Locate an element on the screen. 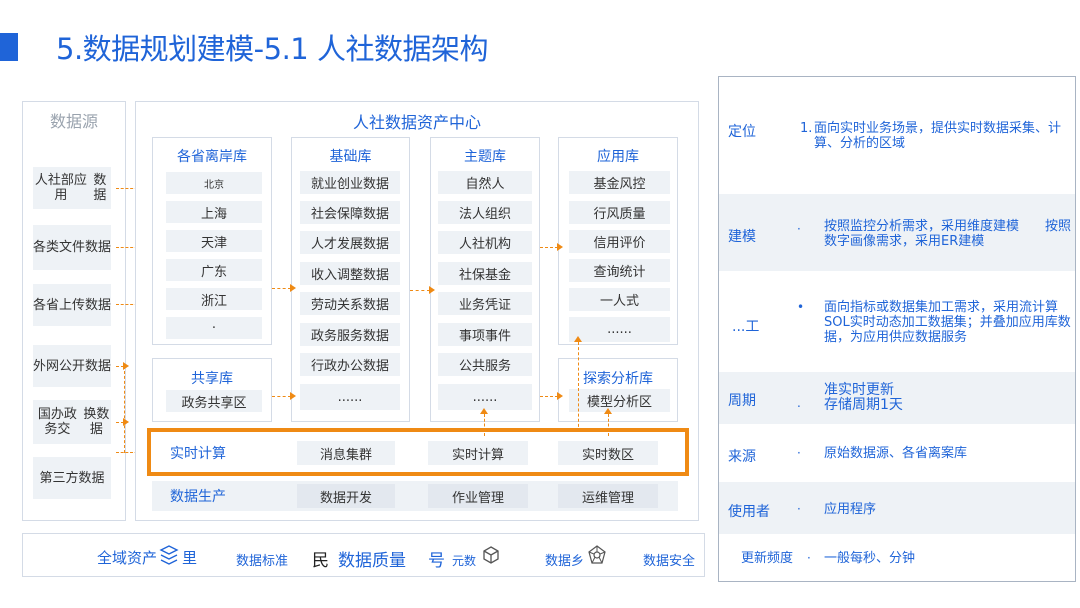 The image size is (1080, 608). lineage-label: 数据乡 is located at coordinates (565, 561).